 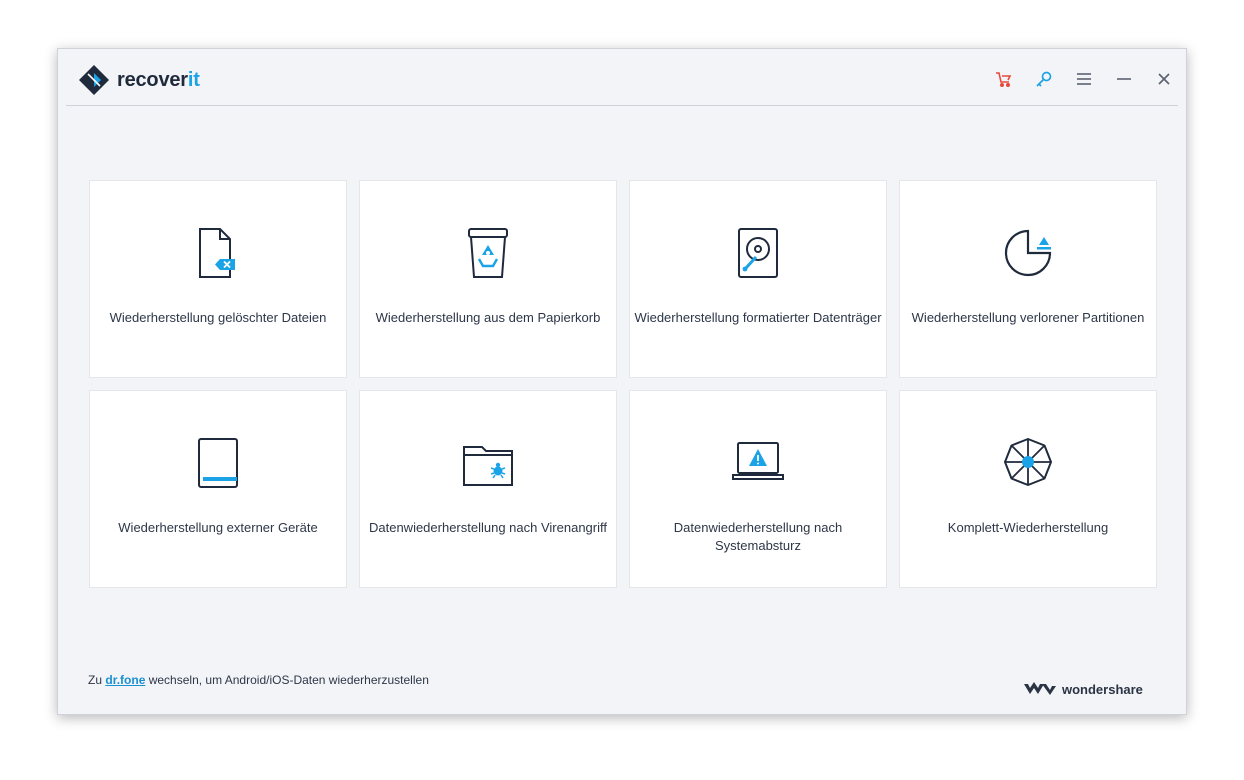 What do you see at coordinates (488, 466) in the screenshot?
I see `virus-folder-icon` at bounding box center [488, 466].